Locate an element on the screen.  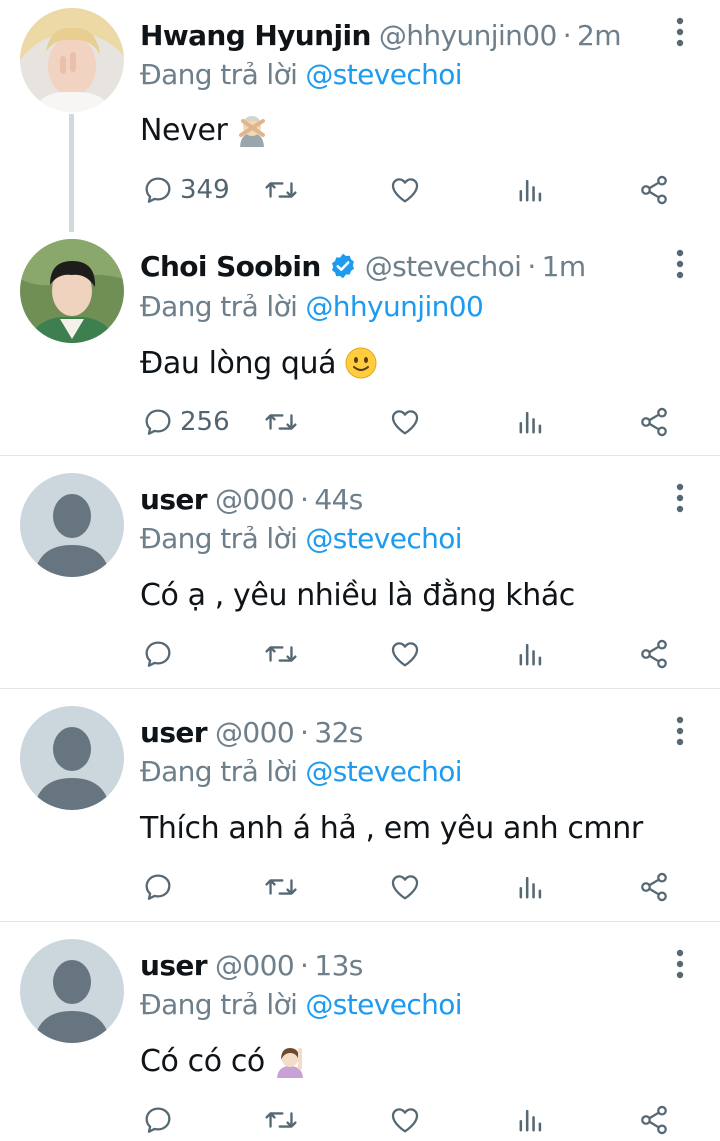
slightly-smiling-face-icon is located at coordinates (361, 363).